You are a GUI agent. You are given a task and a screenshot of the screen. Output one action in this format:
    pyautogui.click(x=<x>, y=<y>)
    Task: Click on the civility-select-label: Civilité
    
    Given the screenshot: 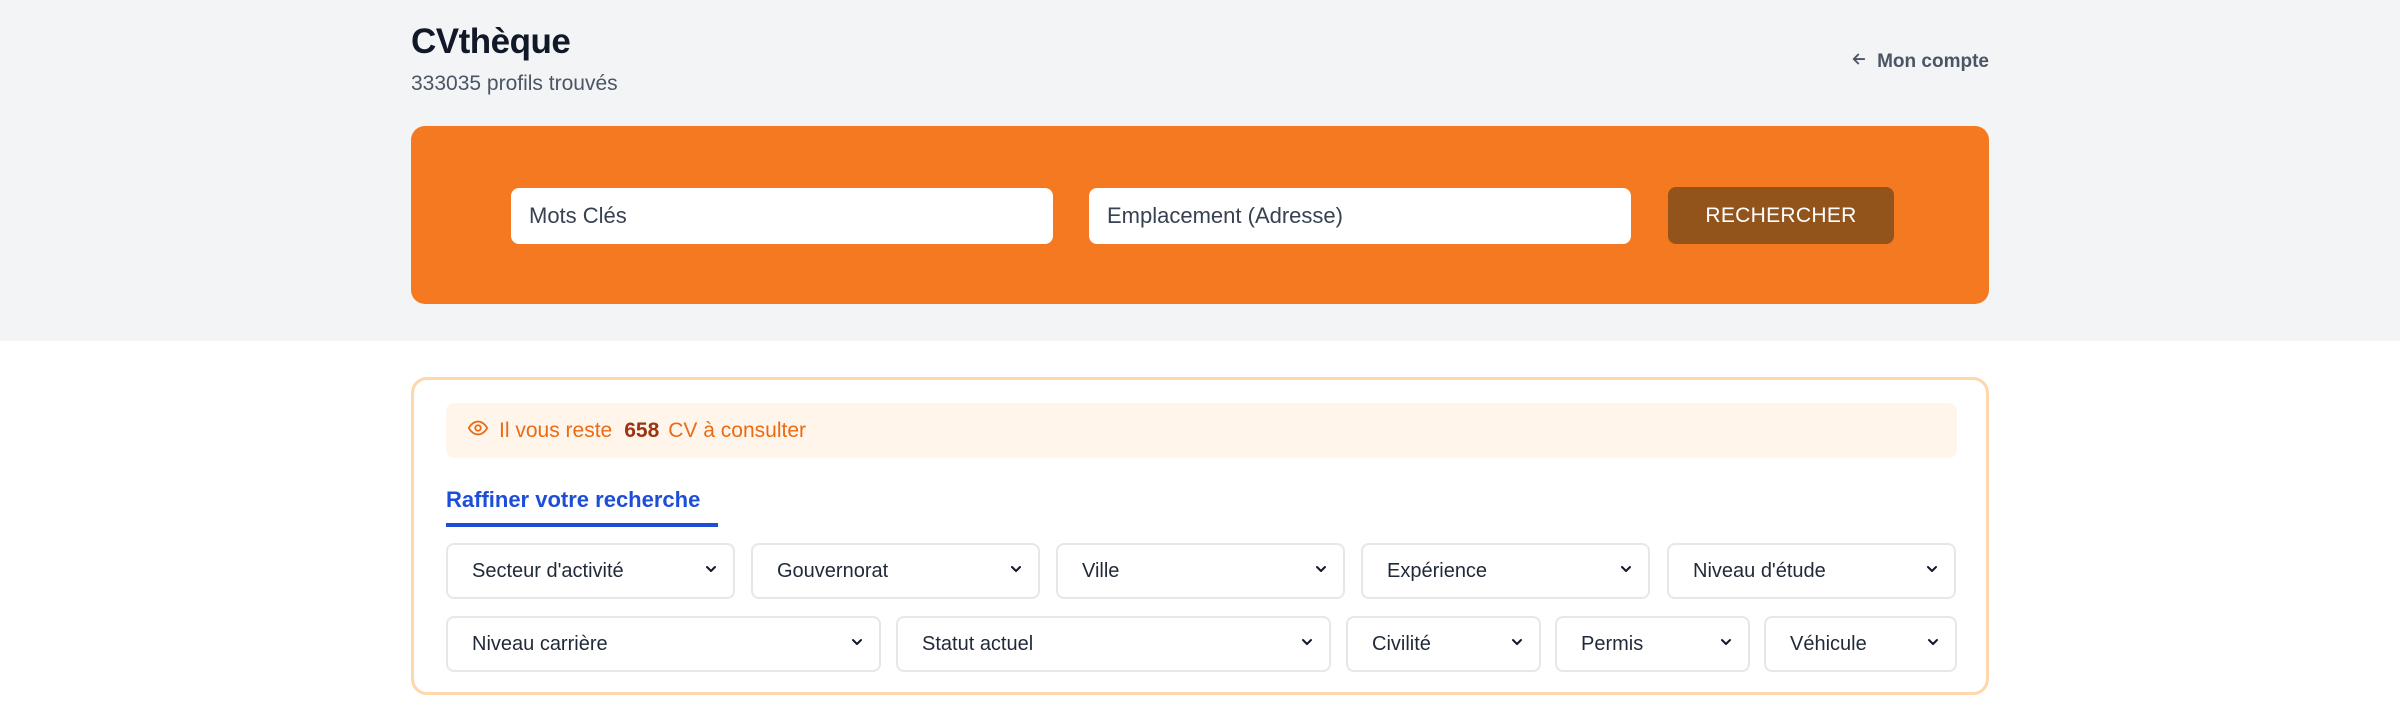 What is the action you would take?
    pyautogui.click(x=1401, y=643)
    